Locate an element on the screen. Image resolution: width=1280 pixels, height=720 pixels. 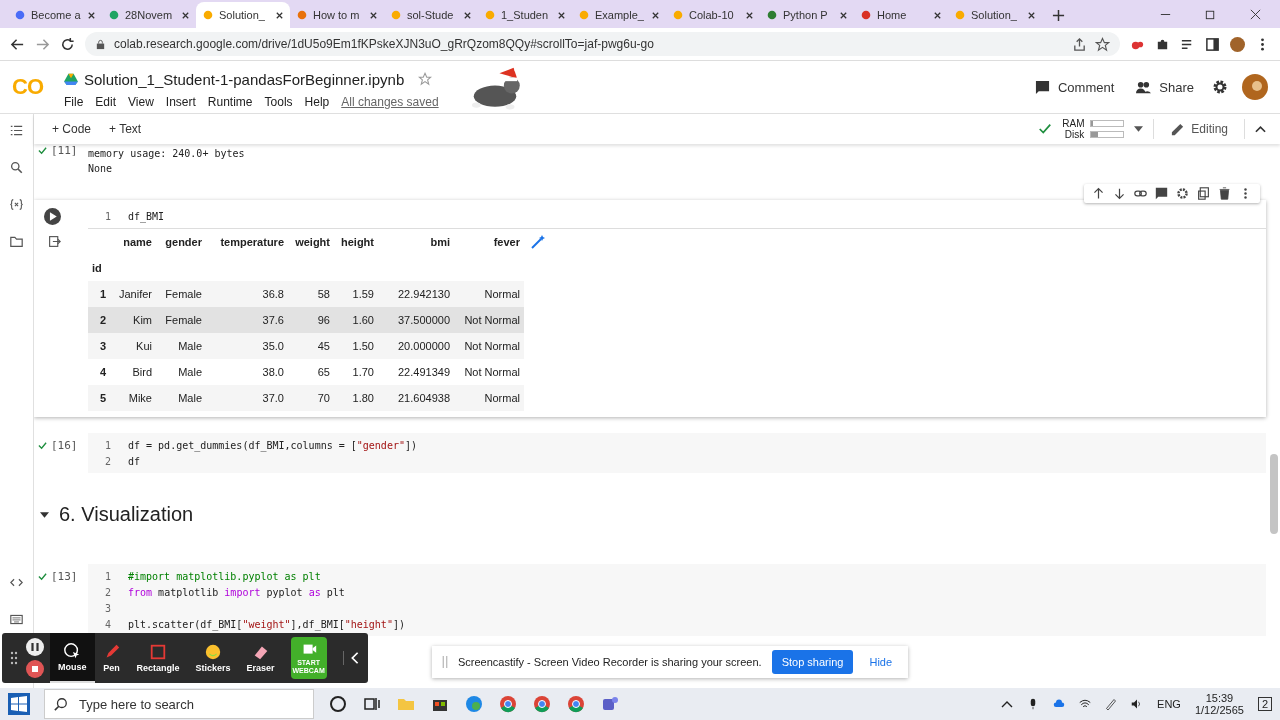
save-status: All changes saved is located at coordinates (390, 102).